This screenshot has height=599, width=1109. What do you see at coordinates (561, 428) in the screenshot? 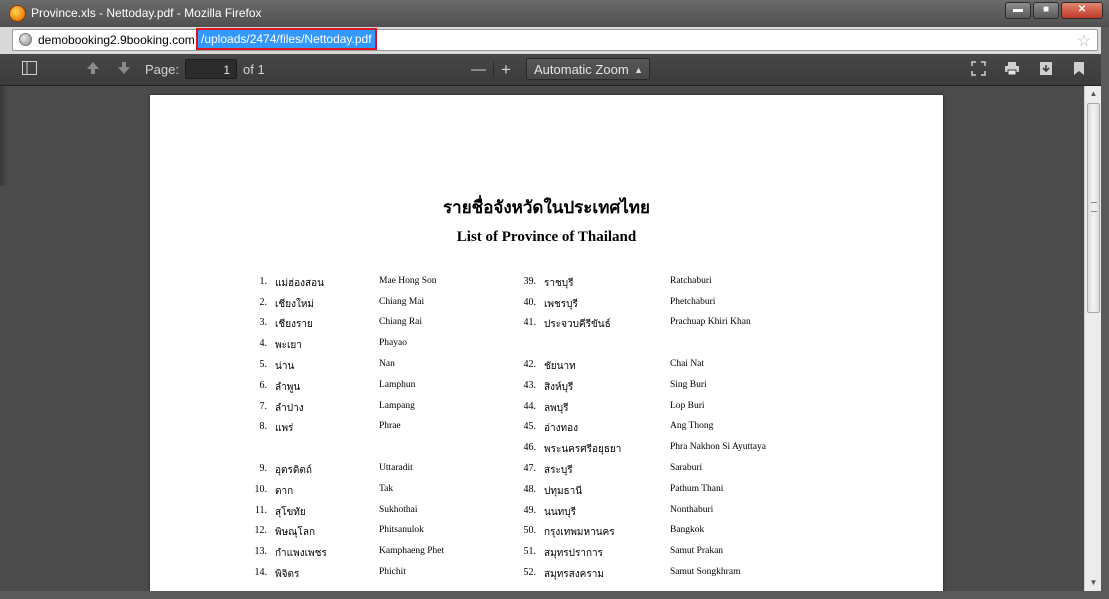
I see `province-name-thai: อ่างทอง` at bounding box center [561, 428].